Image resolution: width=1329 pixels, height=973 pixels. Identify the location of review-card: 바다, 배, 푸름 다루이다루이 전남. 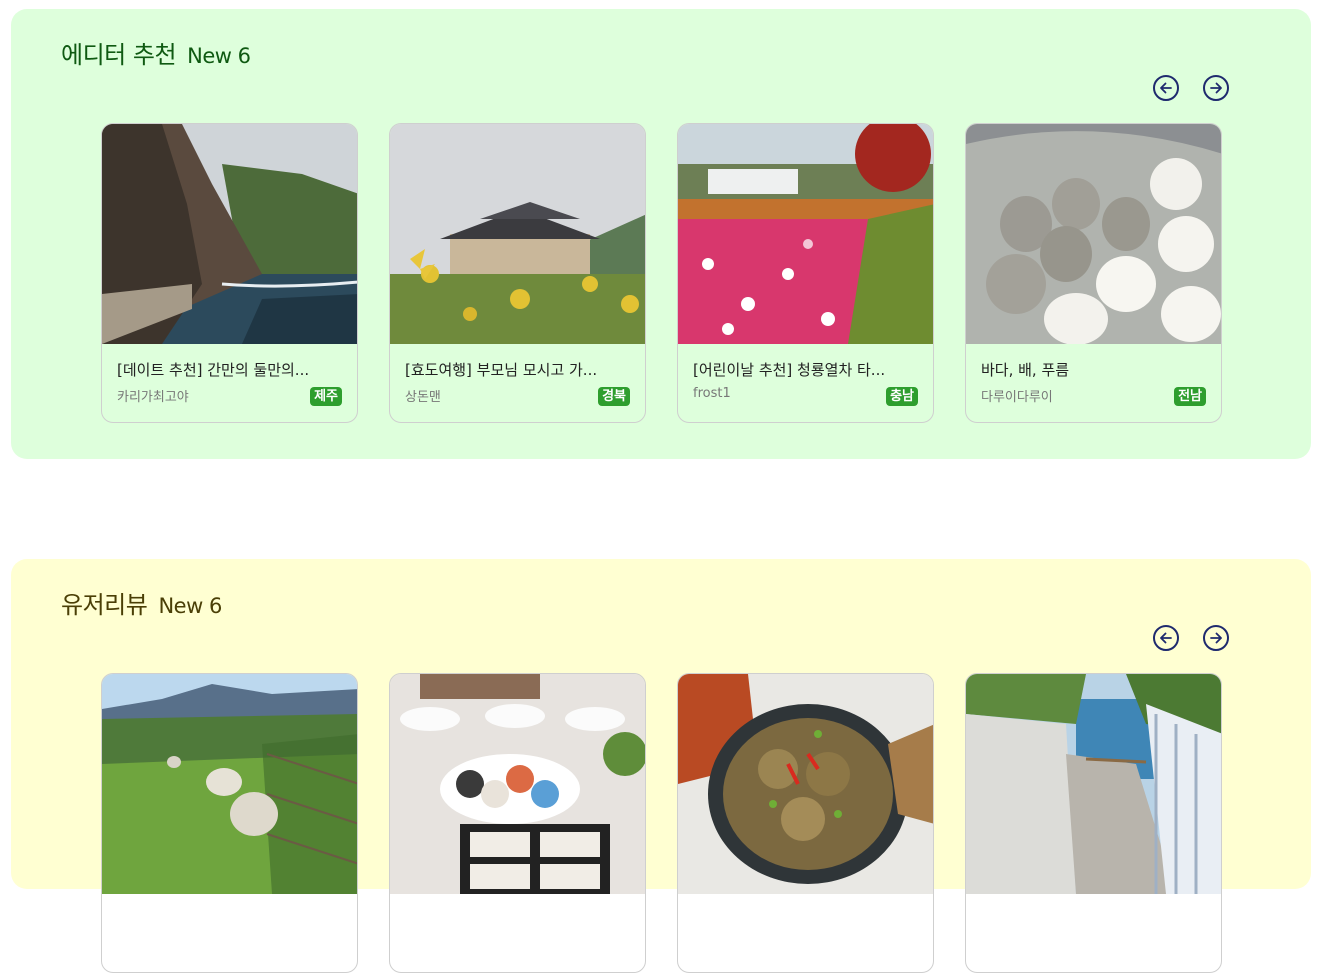
(1093, 273).